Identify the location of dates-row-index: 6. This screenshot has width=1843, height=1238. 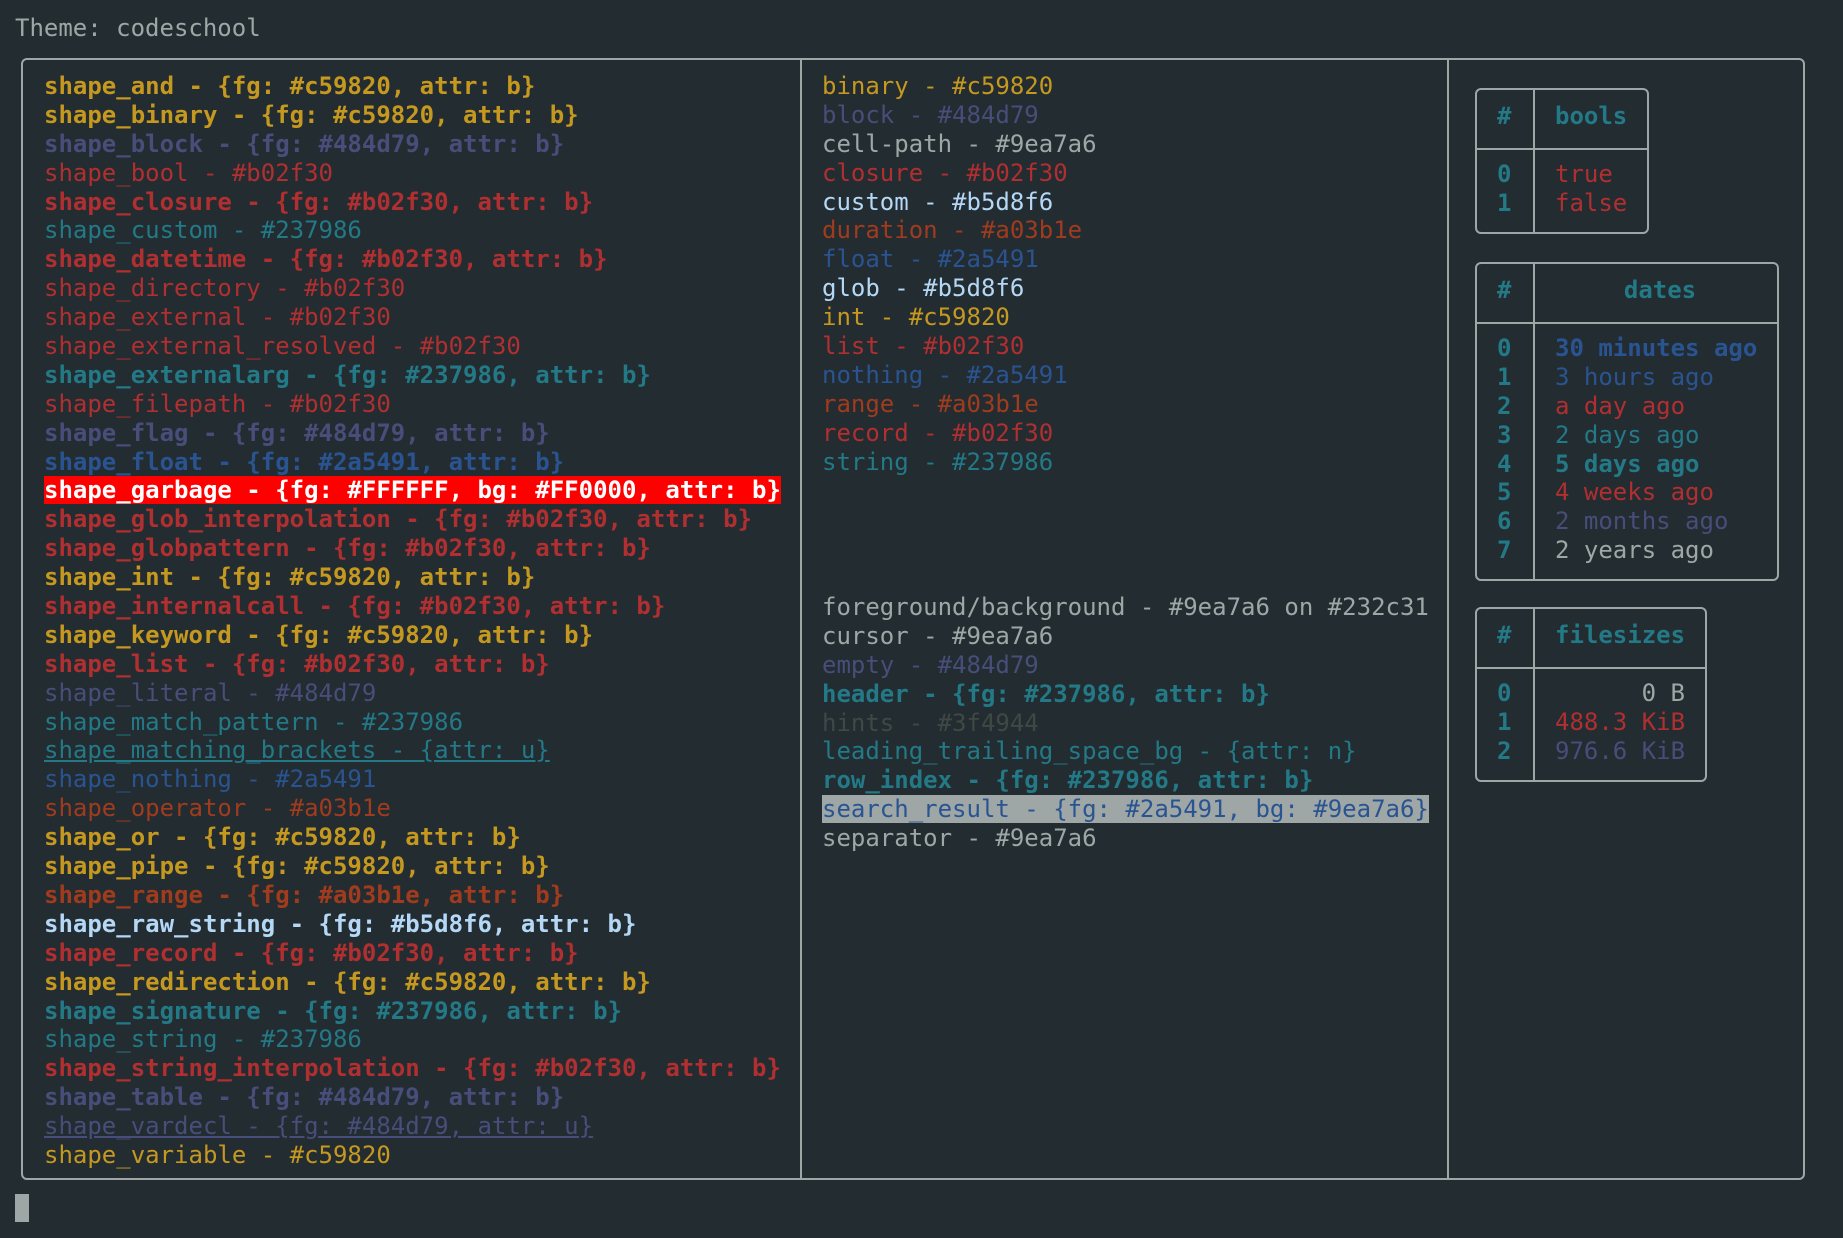
(1504, 521).